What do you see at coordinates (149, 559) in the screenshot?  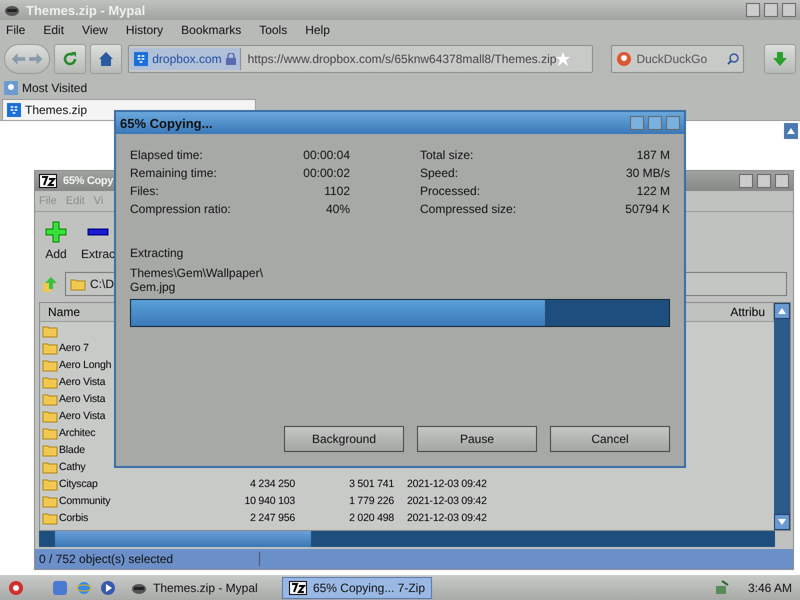 I see `status-text: 0 / 752 object(s) selected` at bounding box center [149, 559].